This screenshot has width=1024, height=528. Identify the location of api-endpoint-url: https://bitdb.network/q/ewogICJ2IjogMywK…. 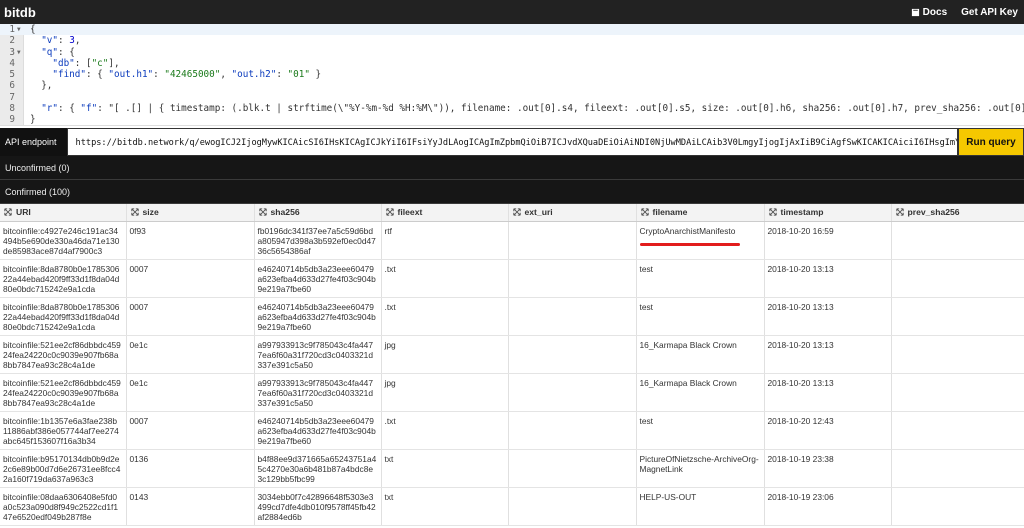
(512, 142).